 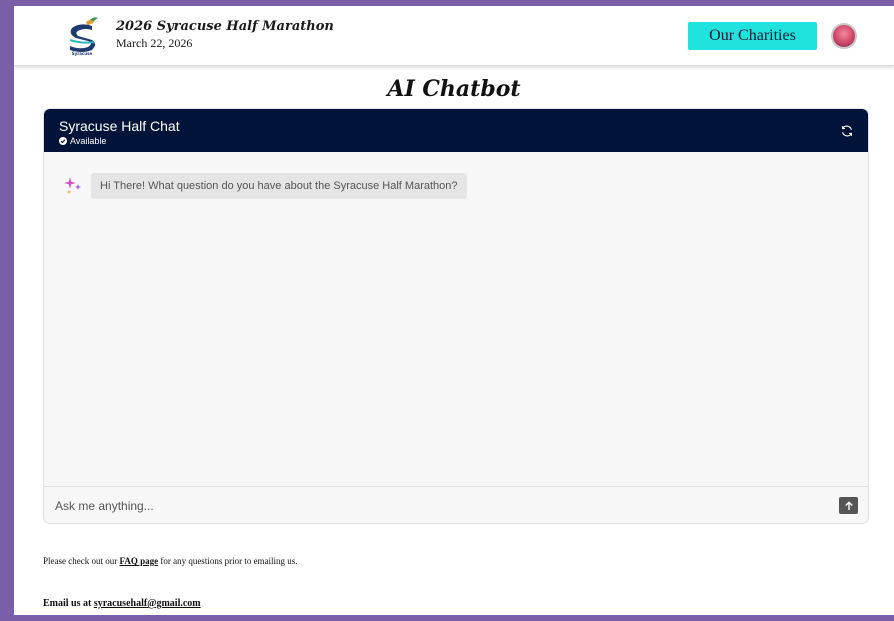 I want to click on profile-avatar, so click(x=844, y=36).